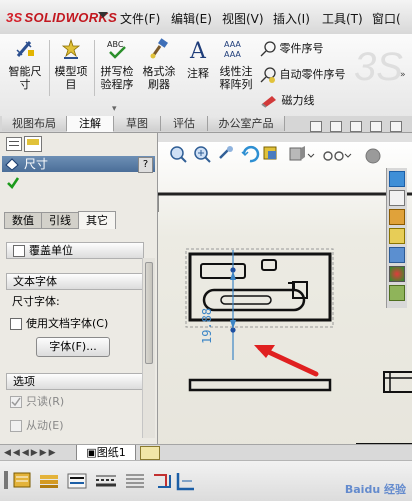  What do you see at coordinates (67, 323) in the screenshot?
I see `use-document-font-label: 使用文档字体(C)` at bounding box center [67, 323].